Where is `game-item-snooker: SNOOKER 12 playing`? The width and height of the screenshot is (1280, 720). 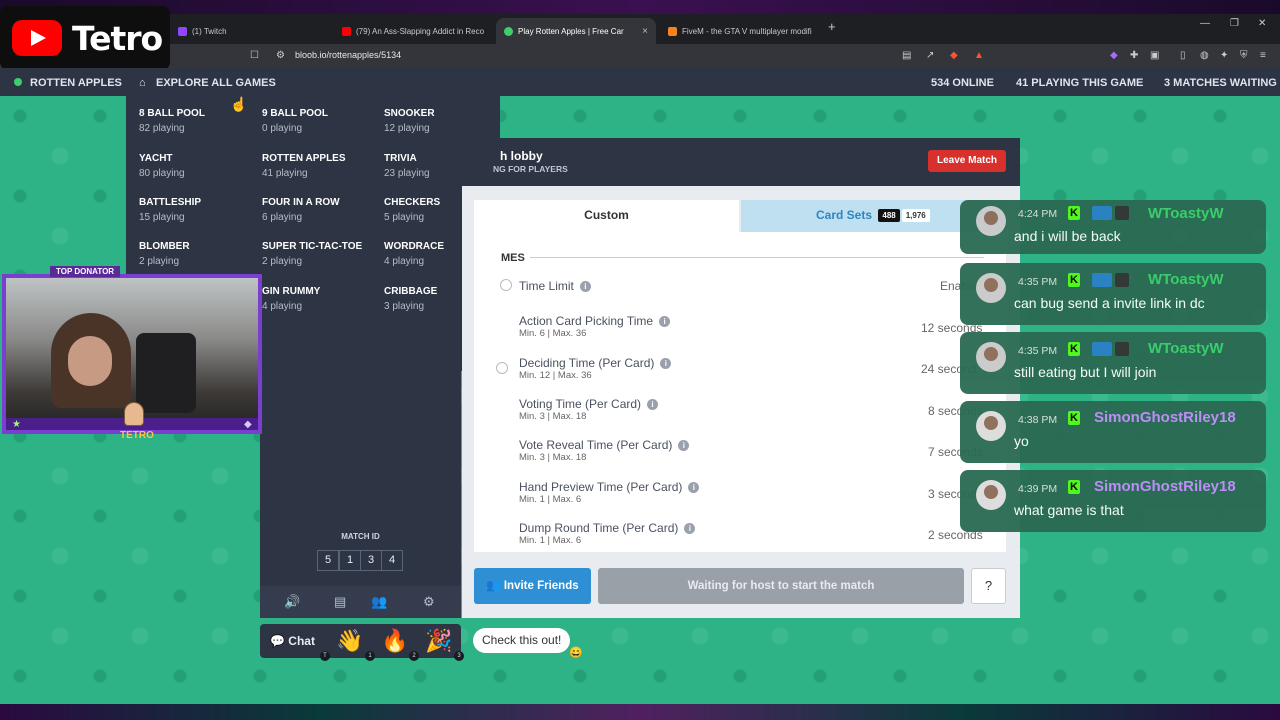 game-item-snooker: SNOOKER 12 playing is located at coordinates (444, 121).